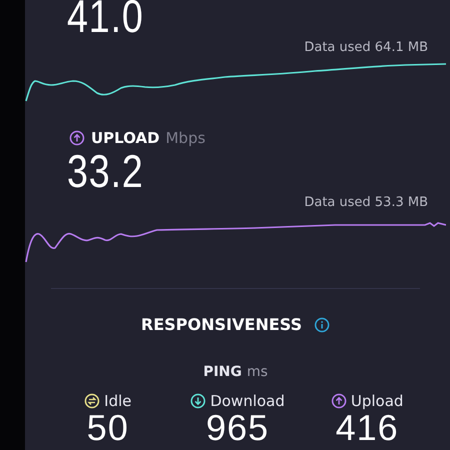 The width and height of the screenshot is (450, 450). What do you see at coordinates (257, 372) in the screenshot?
I see `ping-unit: ms` at bounding box center [257, 372].